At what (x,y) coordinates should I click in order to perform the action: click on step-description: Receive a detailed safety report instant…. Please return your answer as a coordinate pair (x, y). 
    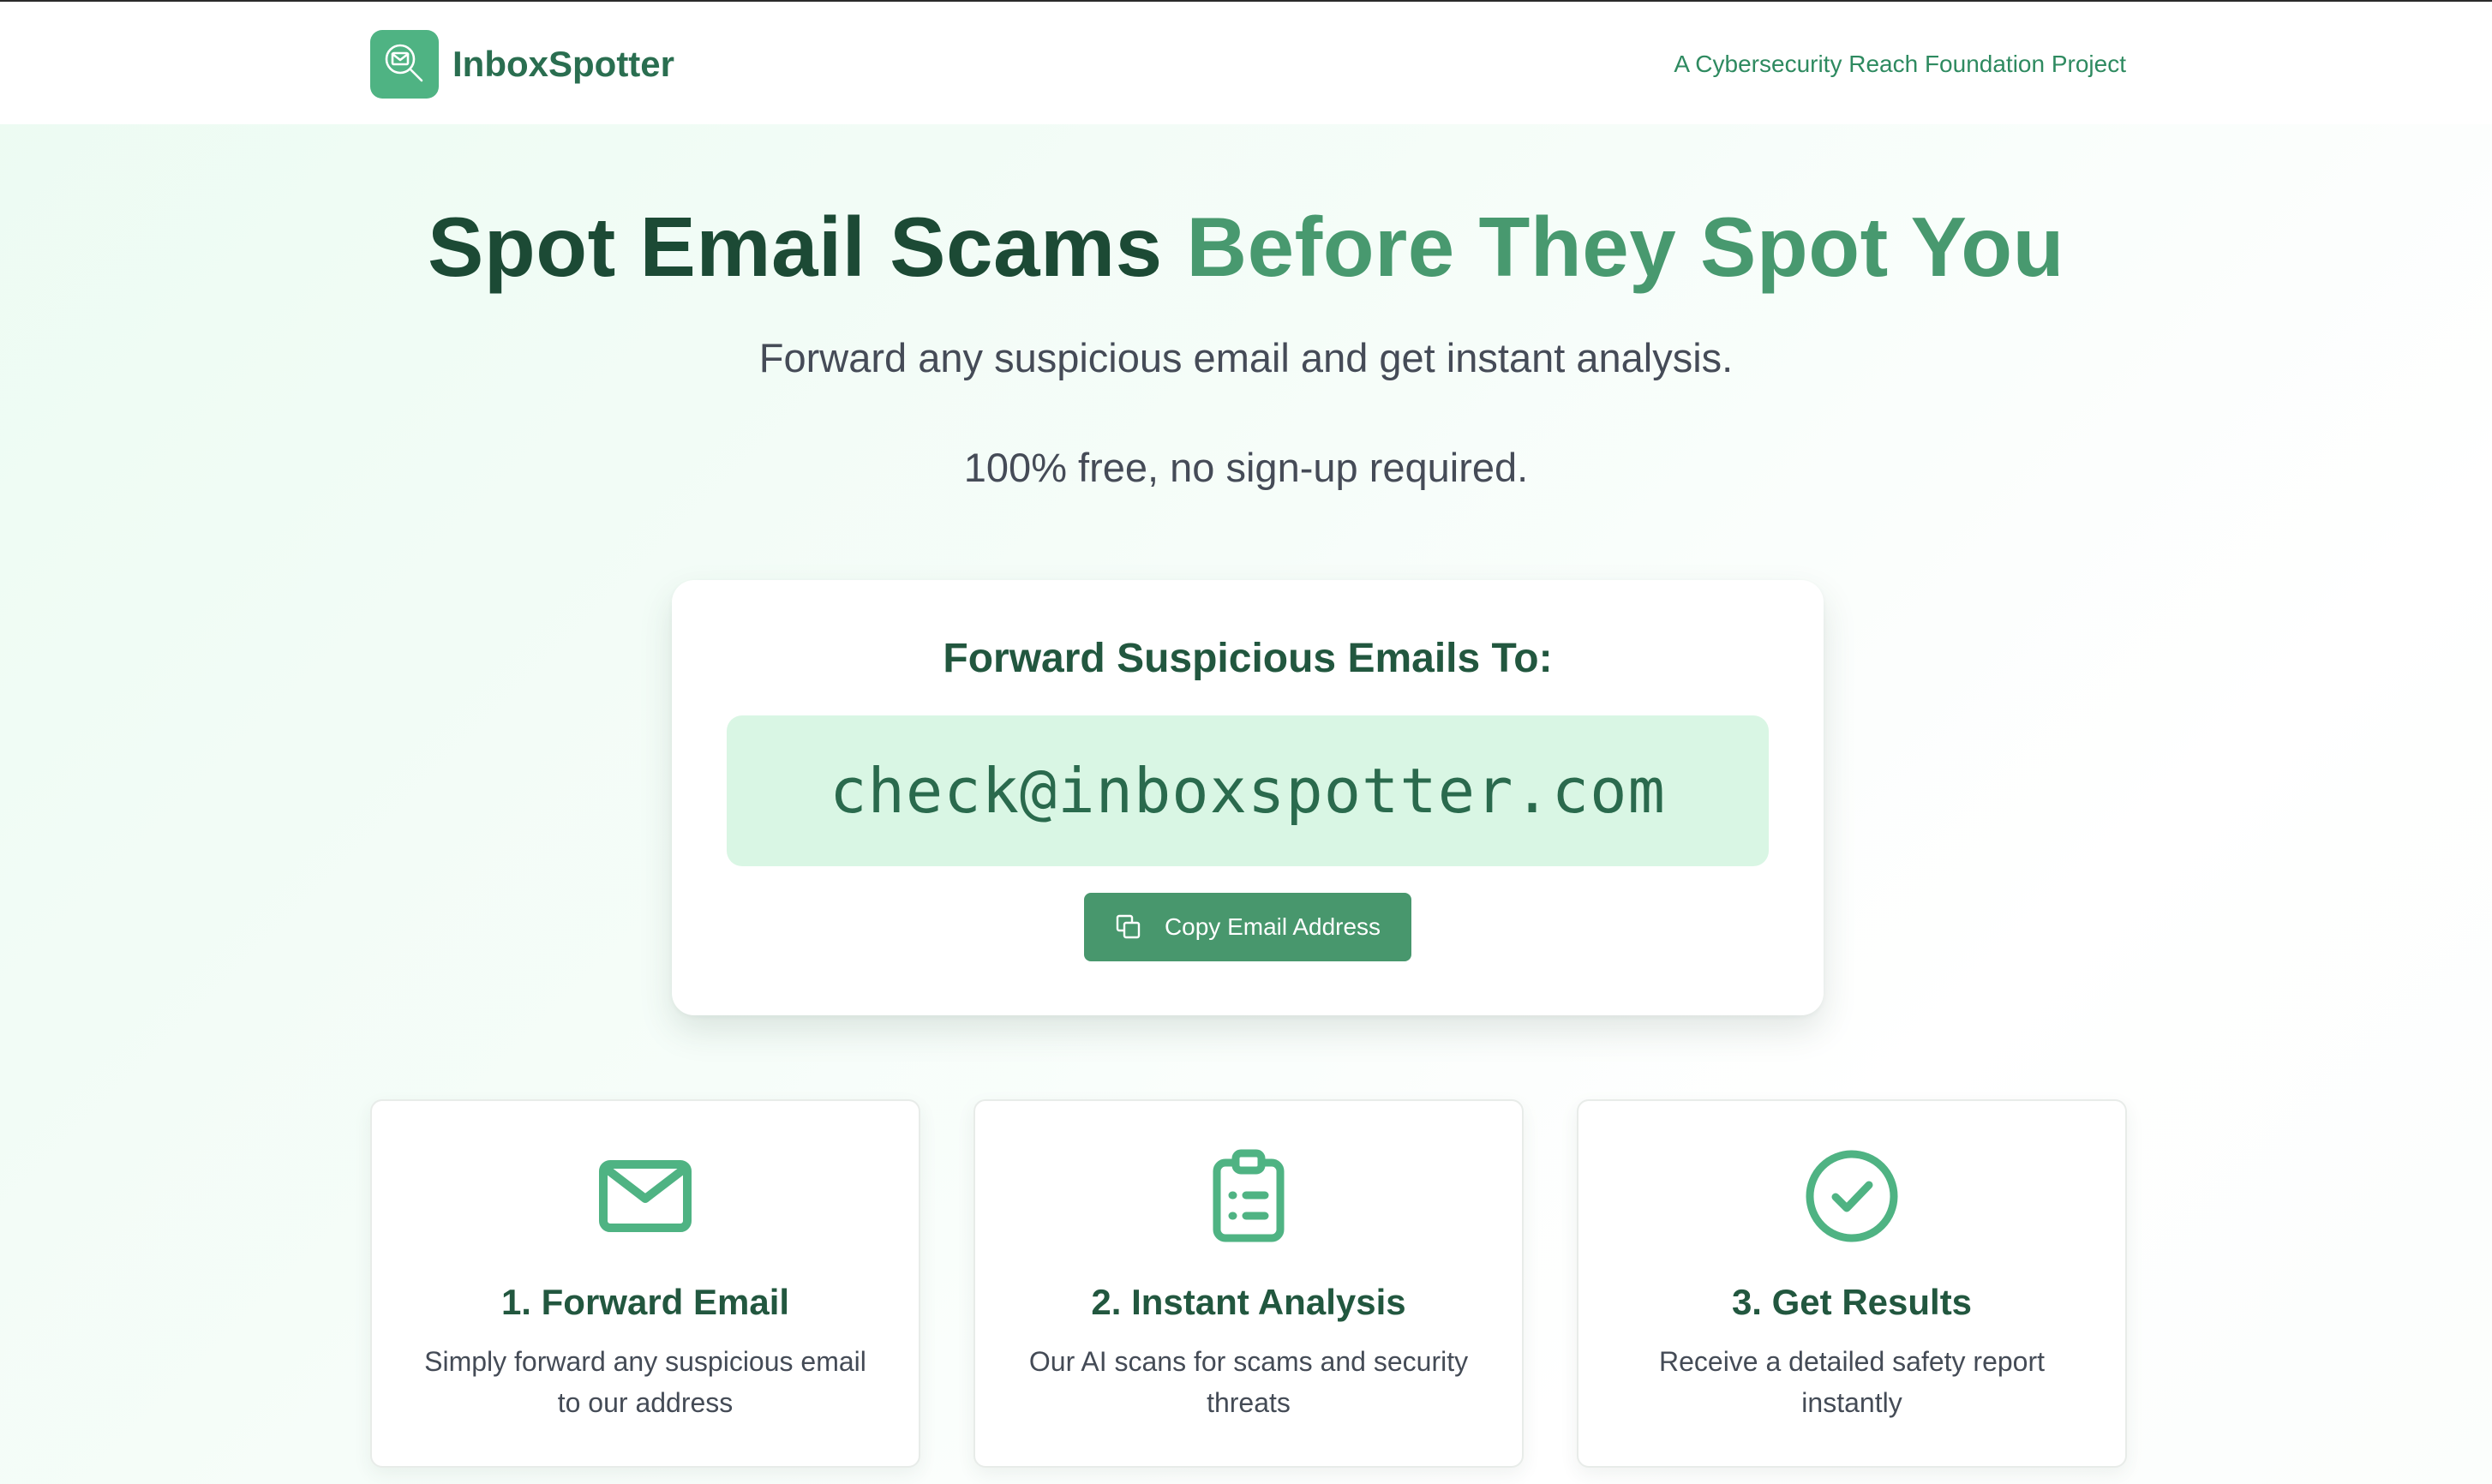
    Looking at the image, I should click on (1852, 1382).